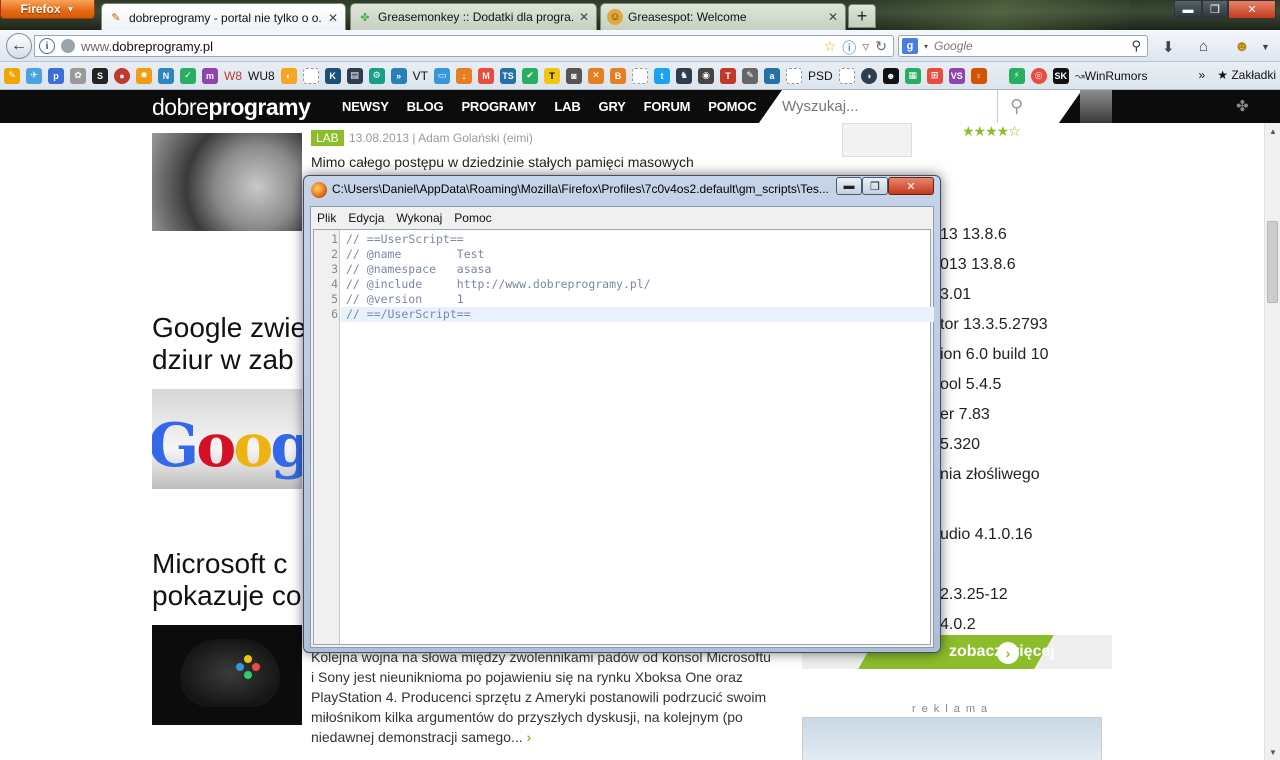  I want to click on menu-edycja: Edycja, so click(366, 218).